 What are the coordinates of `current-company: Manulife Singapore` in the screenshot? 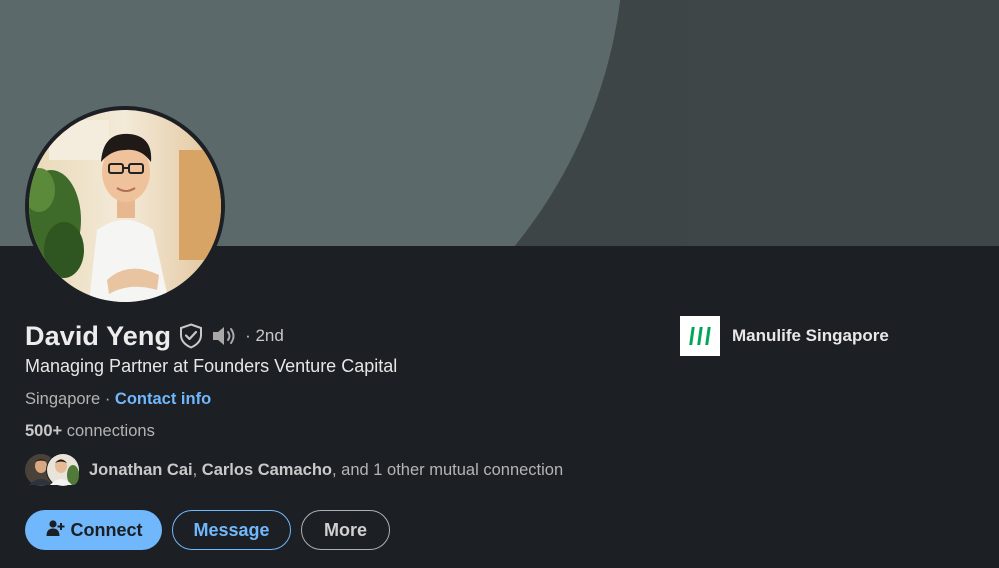 It's located at (784, 336).